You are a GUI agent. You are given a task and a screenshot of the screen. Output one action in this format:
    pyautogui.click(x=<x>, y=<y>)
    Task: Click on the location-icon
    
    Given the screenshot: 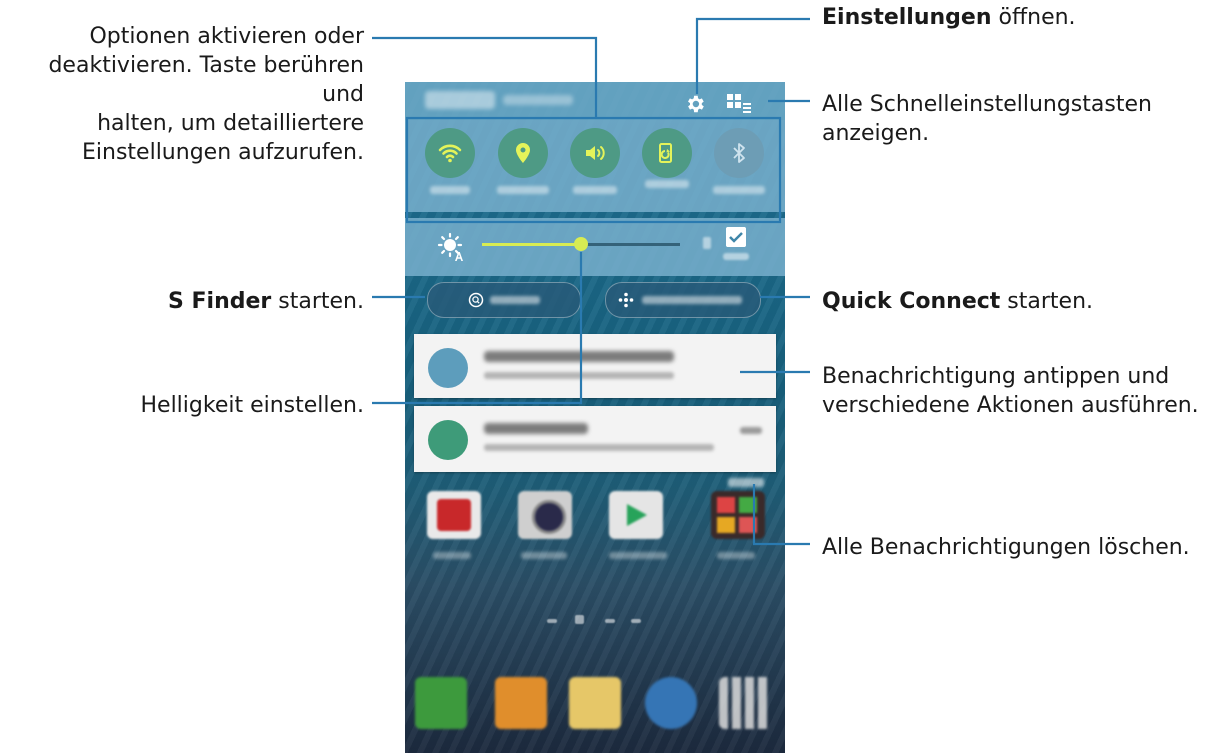 What is the action you would take?
    pyautogui.click(x=523, y=153)
    